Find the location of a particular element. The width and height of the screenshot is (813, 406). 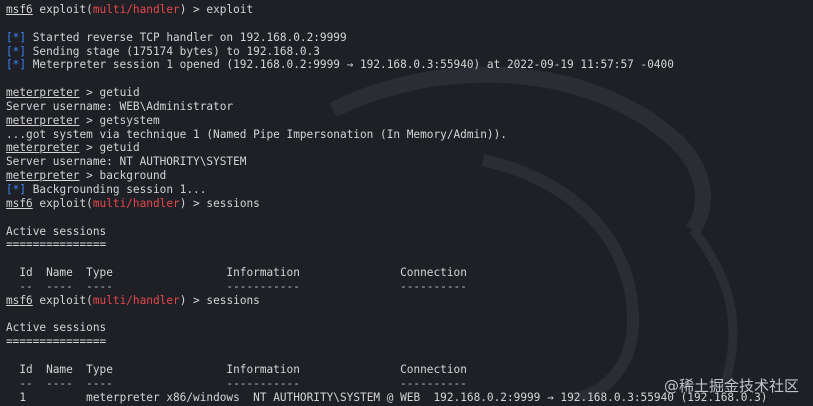

meterpreter-prompt-line: meterpreter > background is located at coordinates (86, 176).